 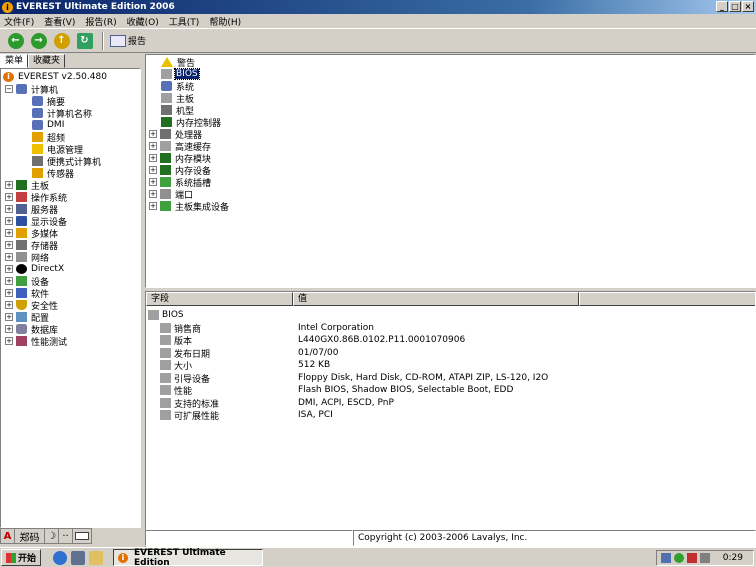 I want to click on menu-view: 查看(V), so click(x=59, y=21).